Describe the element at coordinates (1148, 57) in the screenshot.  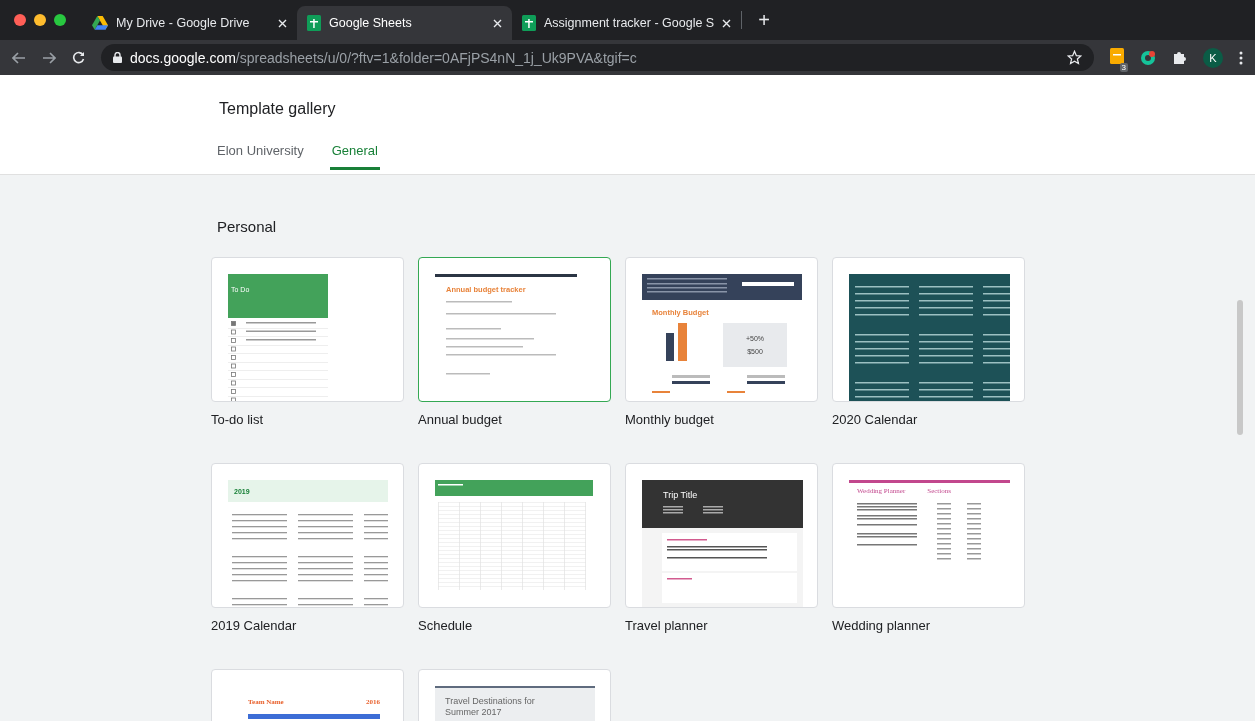
I see `circle-extension-icon` at that location.